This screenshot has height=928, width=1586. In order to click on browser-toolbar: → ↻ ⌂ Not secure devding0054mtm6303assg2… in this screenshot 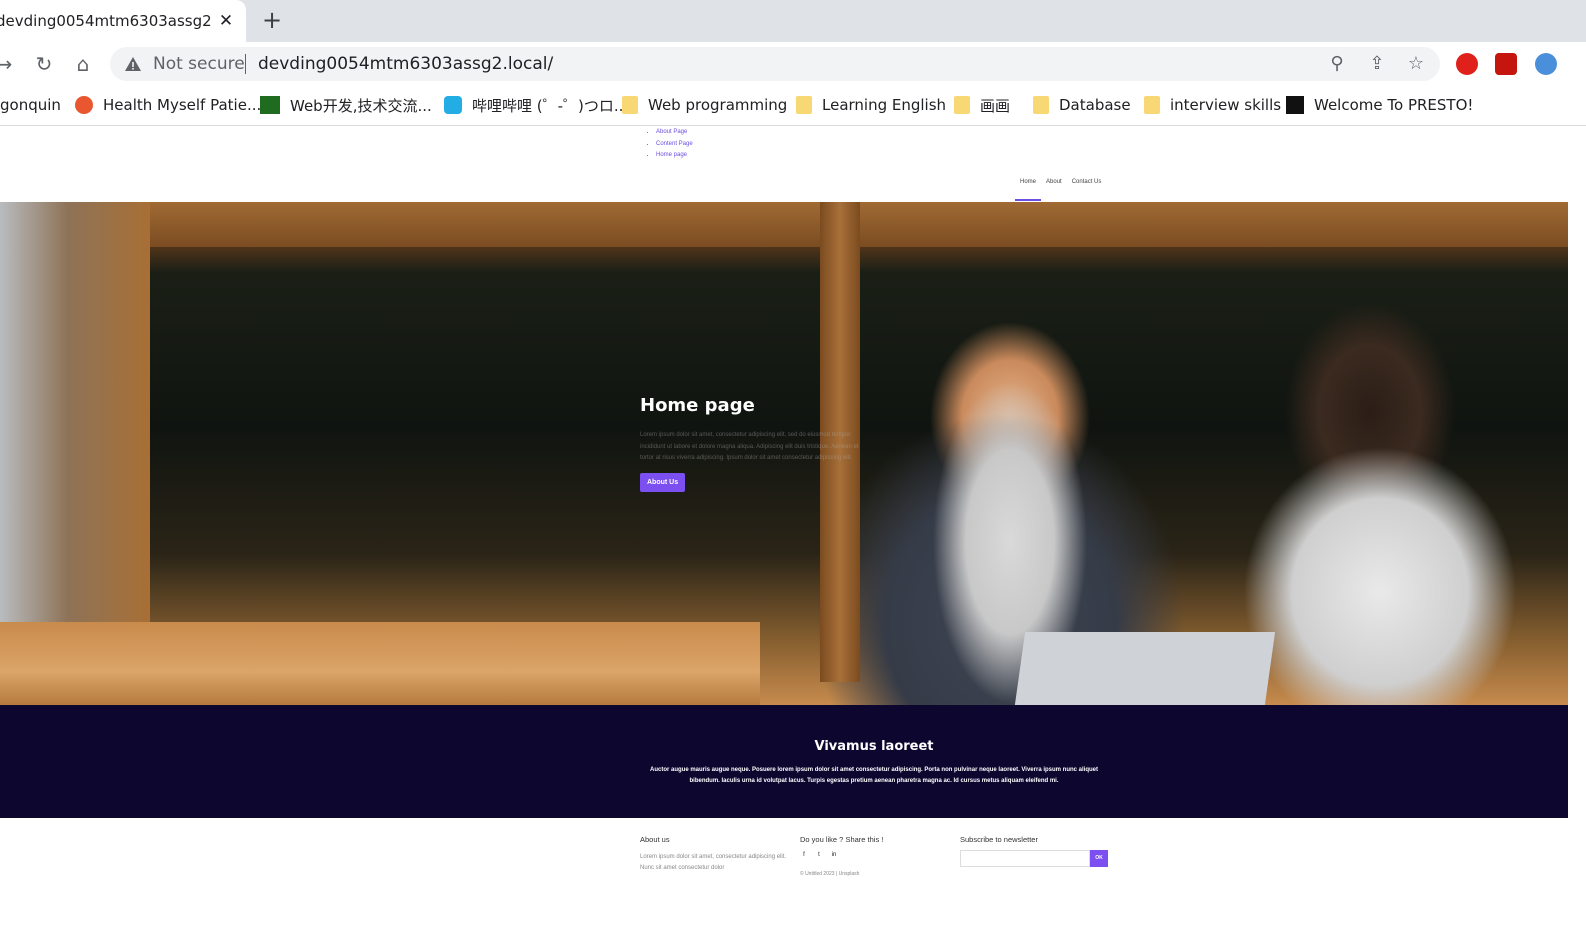, I will do `click(793, 64)`.